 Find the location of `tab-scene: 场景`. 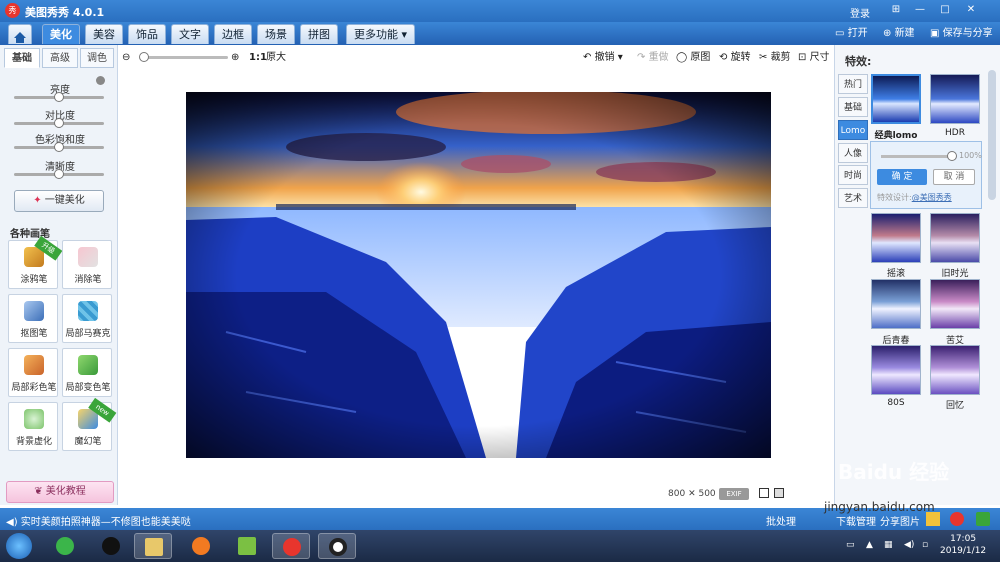

tab-scene: 场景 is located at coordinates (276, 34).